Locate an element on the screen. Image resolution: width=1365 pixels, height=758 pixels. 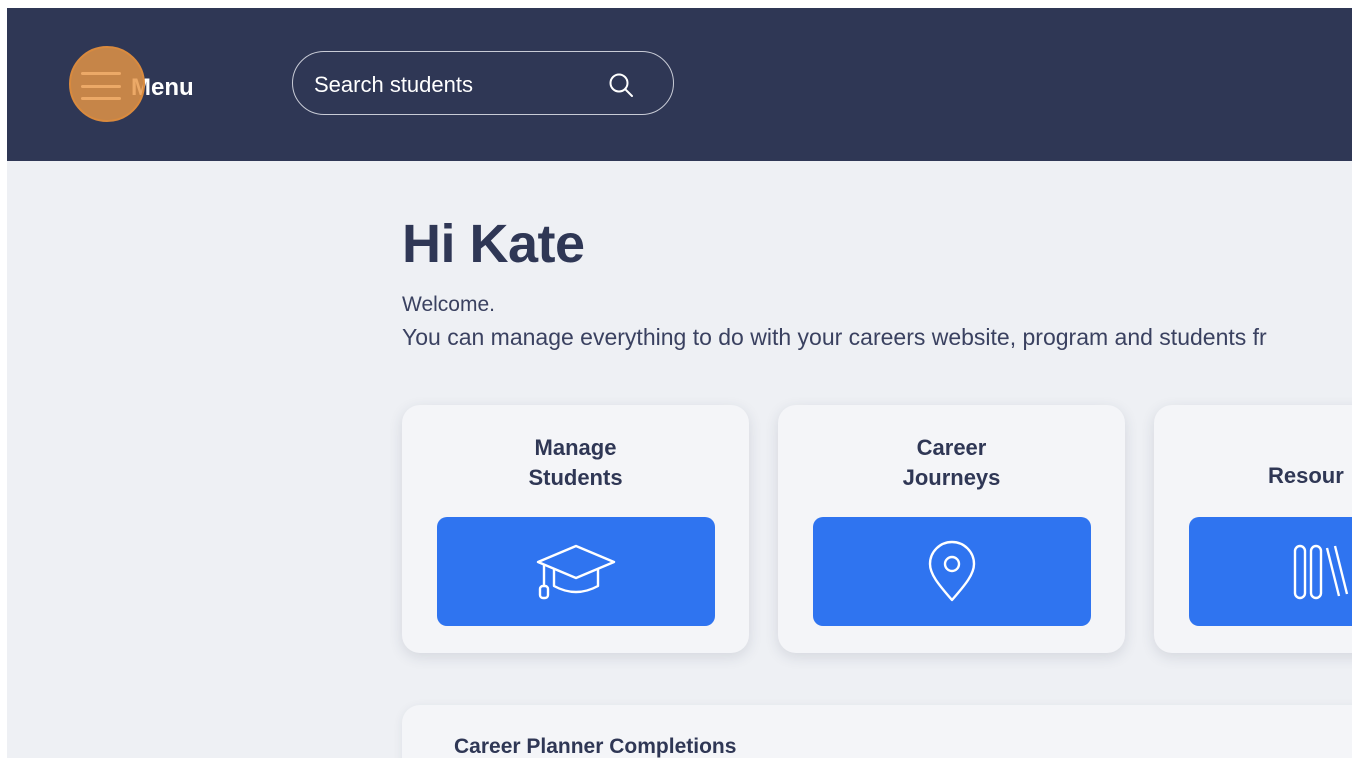
manage-students-tile is located at coordinates (576, 571).